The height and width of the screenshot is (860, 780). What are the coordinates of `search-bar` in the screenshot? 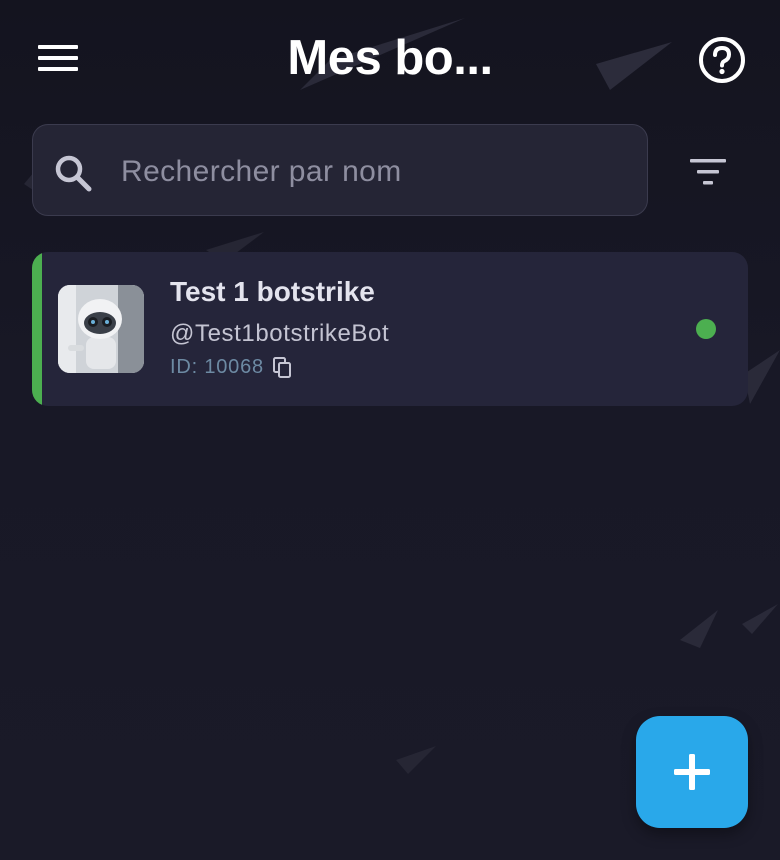 It's located at (340, 170).